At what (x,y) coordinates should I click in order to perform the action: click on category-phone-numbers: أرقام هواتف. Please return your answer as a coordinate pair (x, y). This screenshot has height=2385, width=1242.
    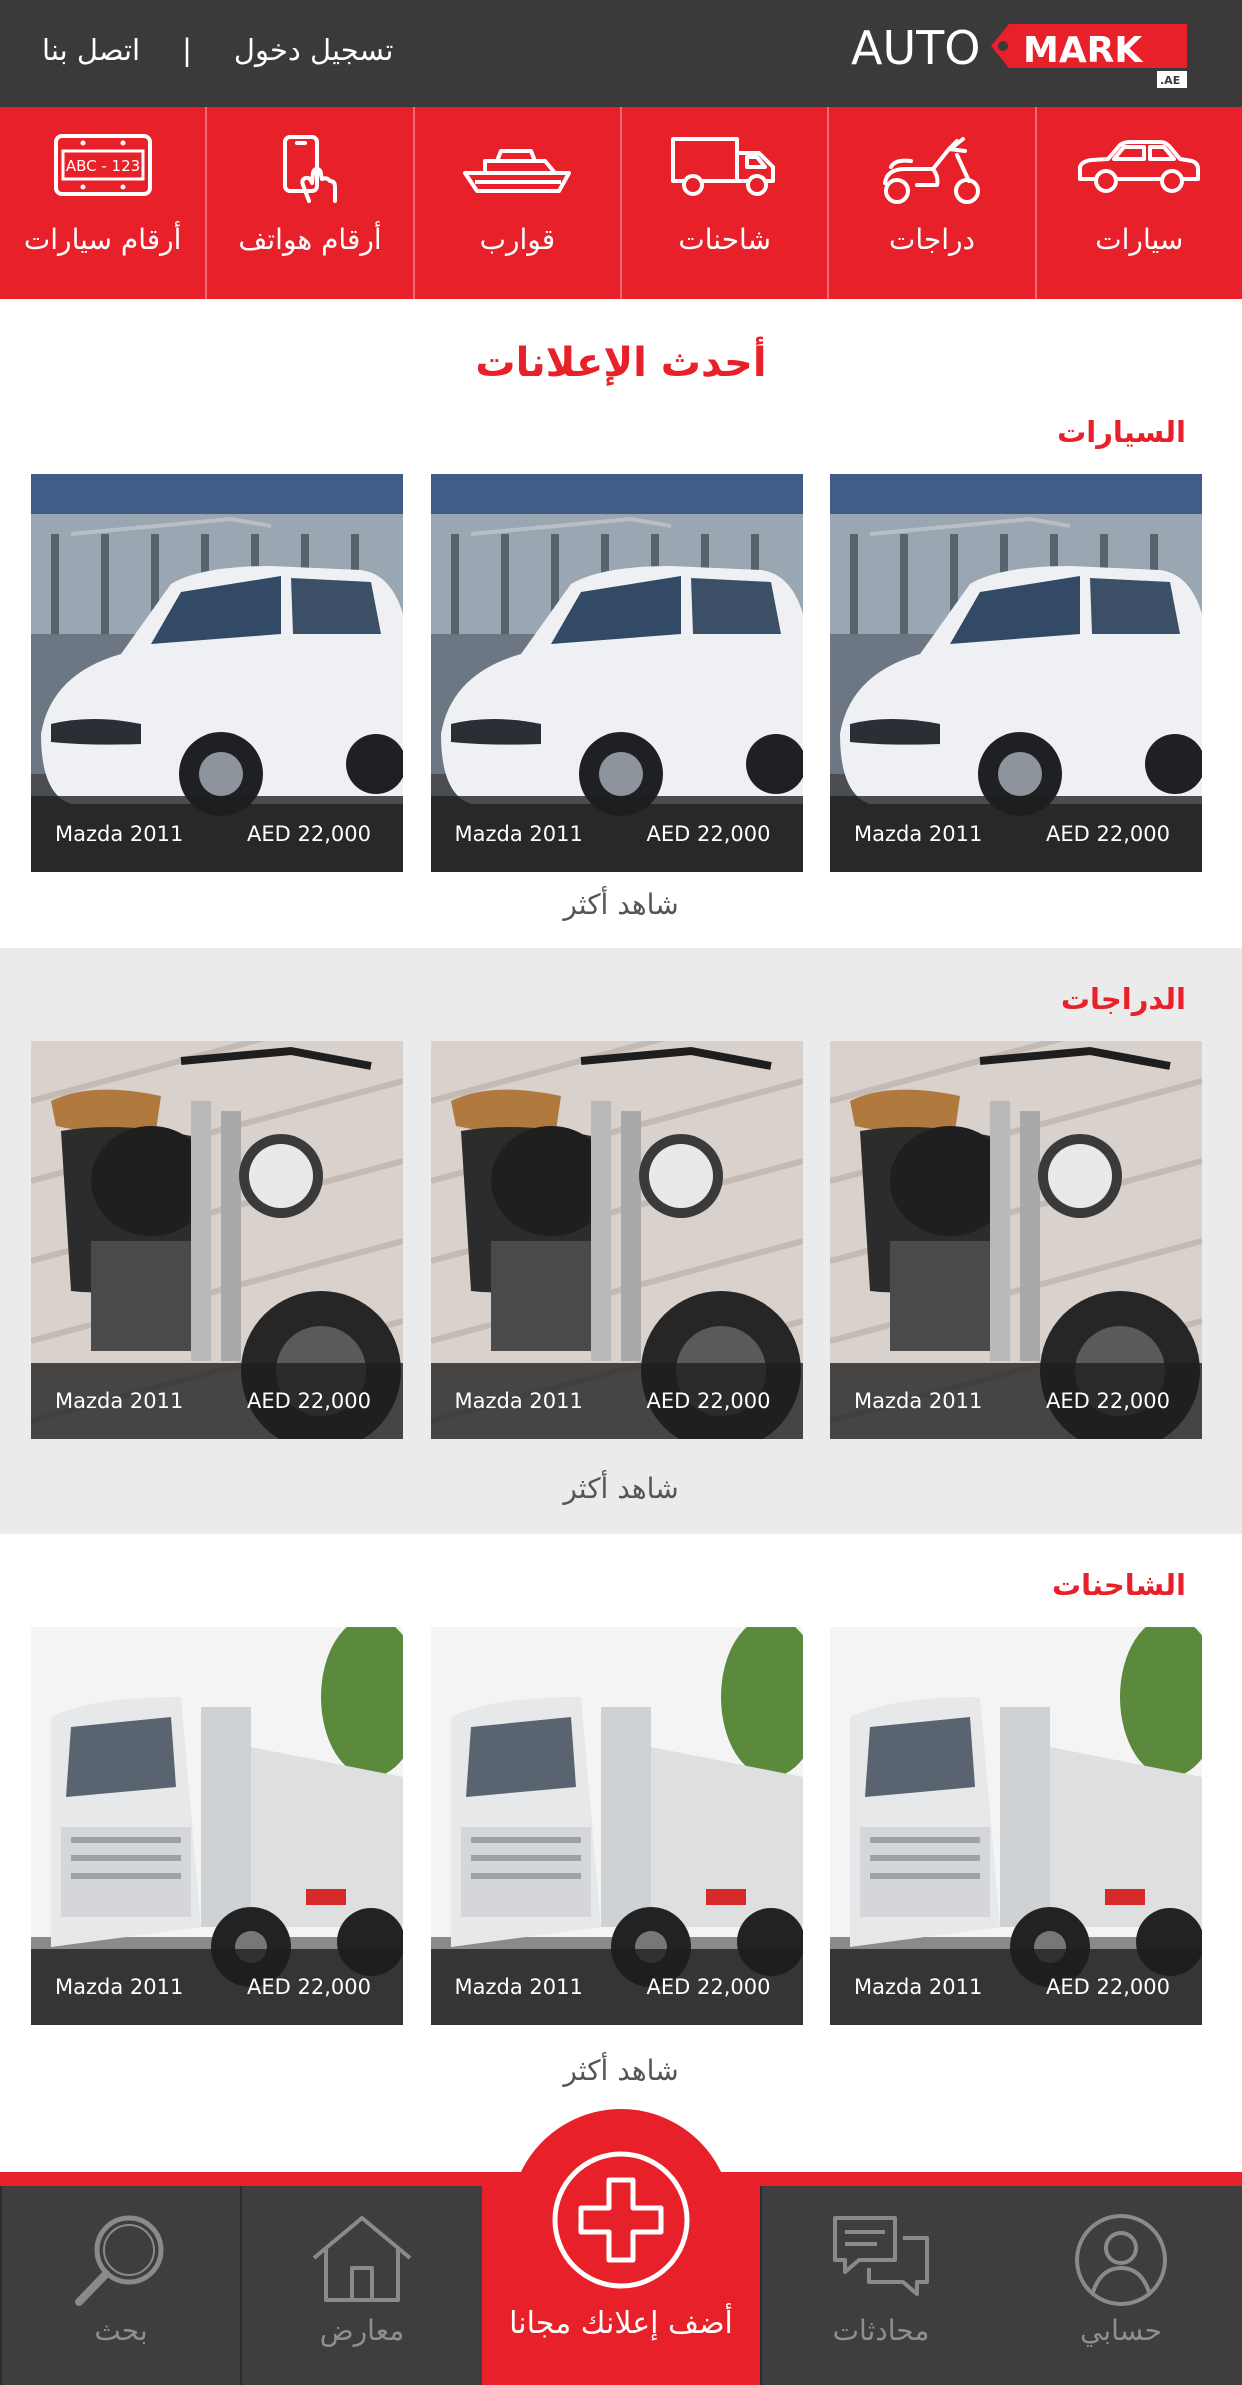
    Looking at the image, I should click on (308, 203).